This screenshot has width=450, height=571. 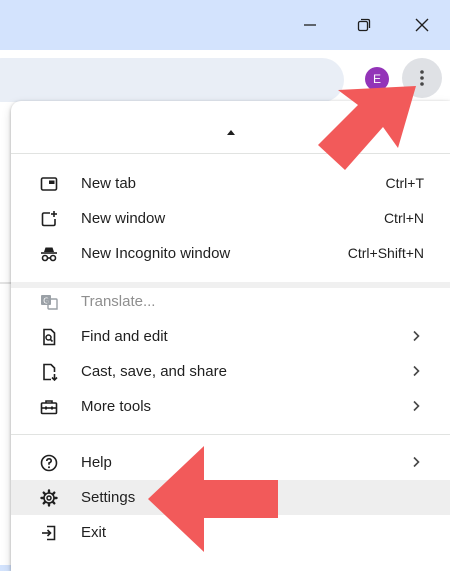 What do you see at coordinates (49, 184) in the screenshot?
I see `new-tab-icon` at bounding box center [49, 184].